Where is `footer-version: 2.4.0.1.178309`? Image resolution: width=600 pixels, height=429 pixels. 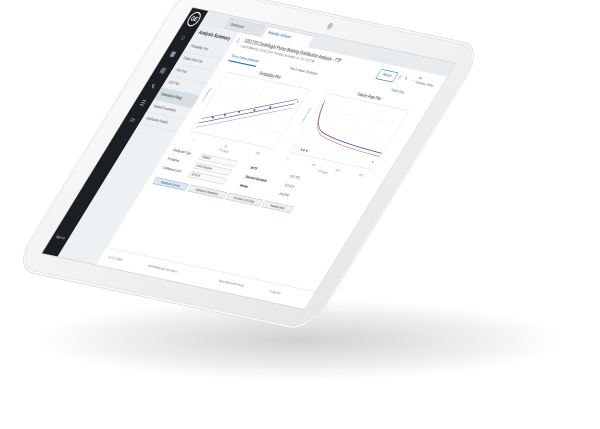
footer-version: 2.4.0.1.178309 is located at coordinates (114, 258).